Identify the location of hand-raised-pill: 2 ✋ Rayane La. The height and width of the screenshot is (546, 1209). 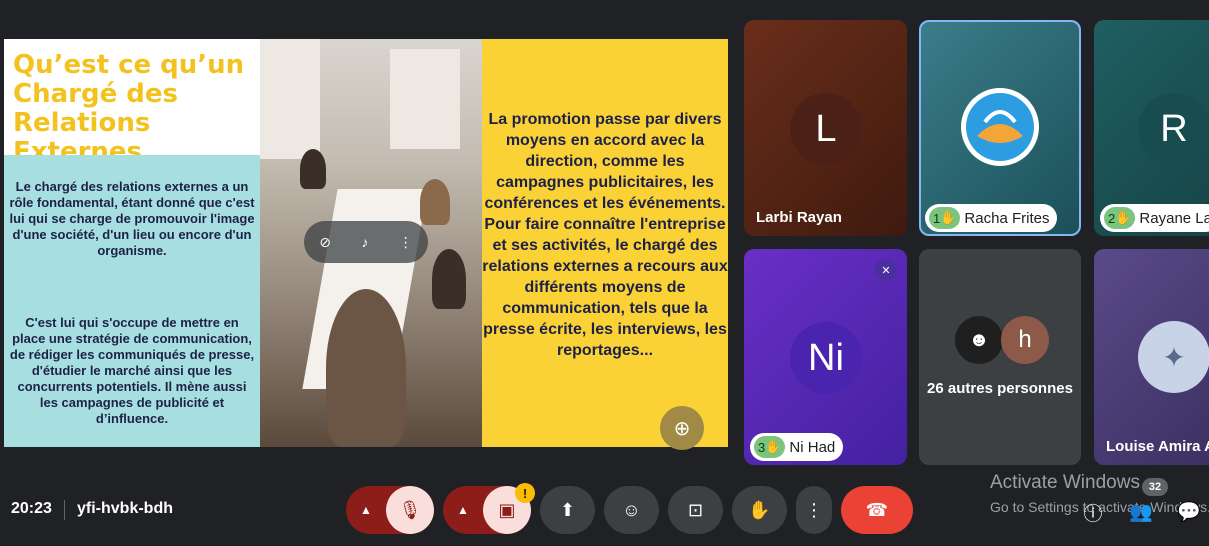
(1154, 218).